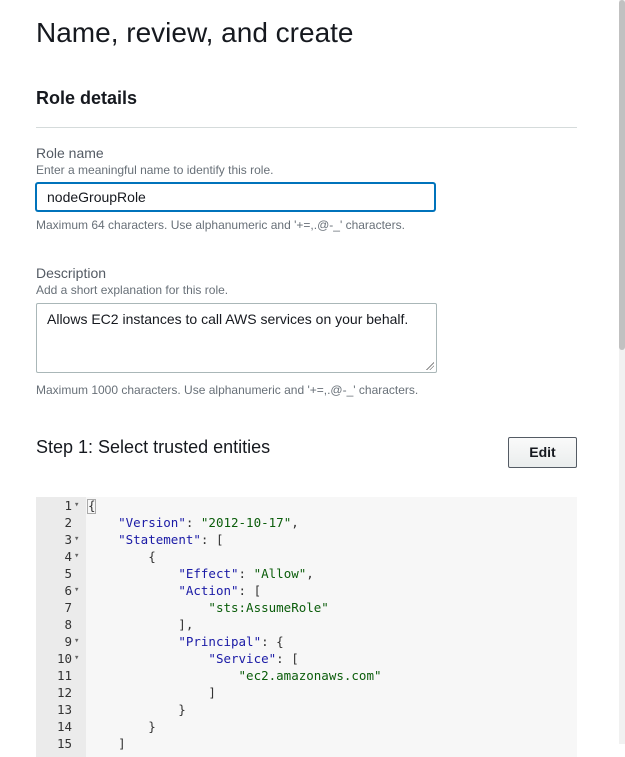 This screenshot has height=757, width=625. I want to click on resize-grip-icon, so click(430, 366).